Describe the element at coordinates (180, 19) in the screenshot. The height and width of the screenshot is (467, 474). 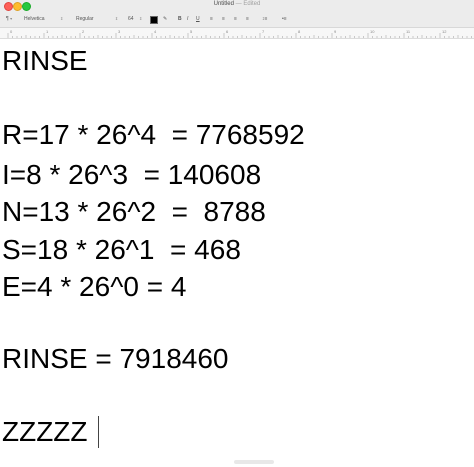
I see `bold-button: B` at that location.